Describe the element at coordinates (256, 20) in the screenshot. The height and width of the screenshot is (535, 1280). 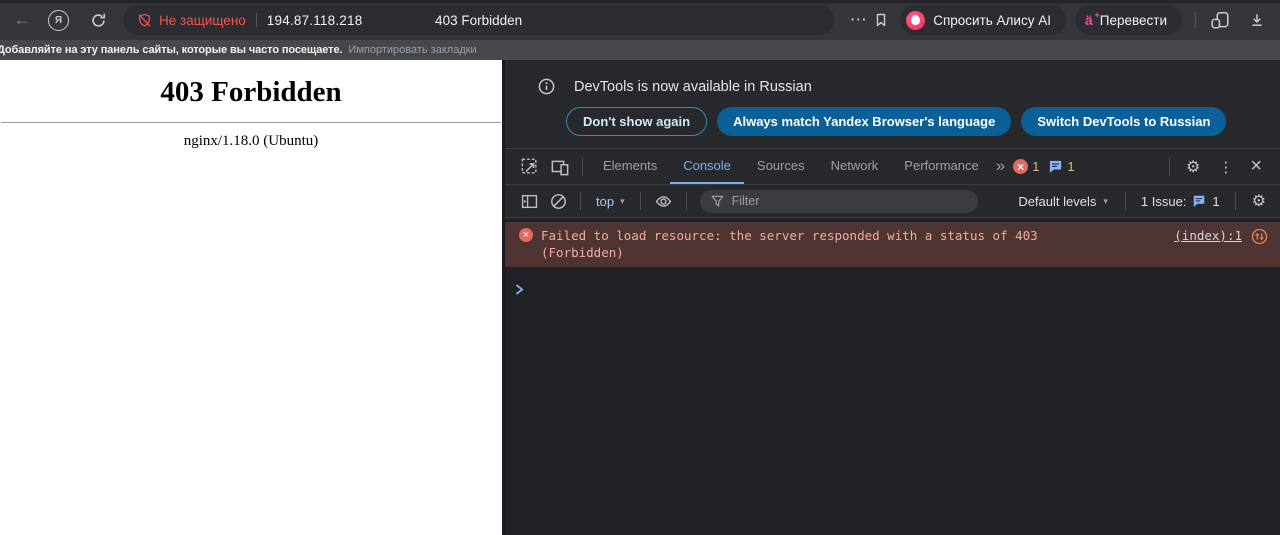
I see `address-divider` at that location.